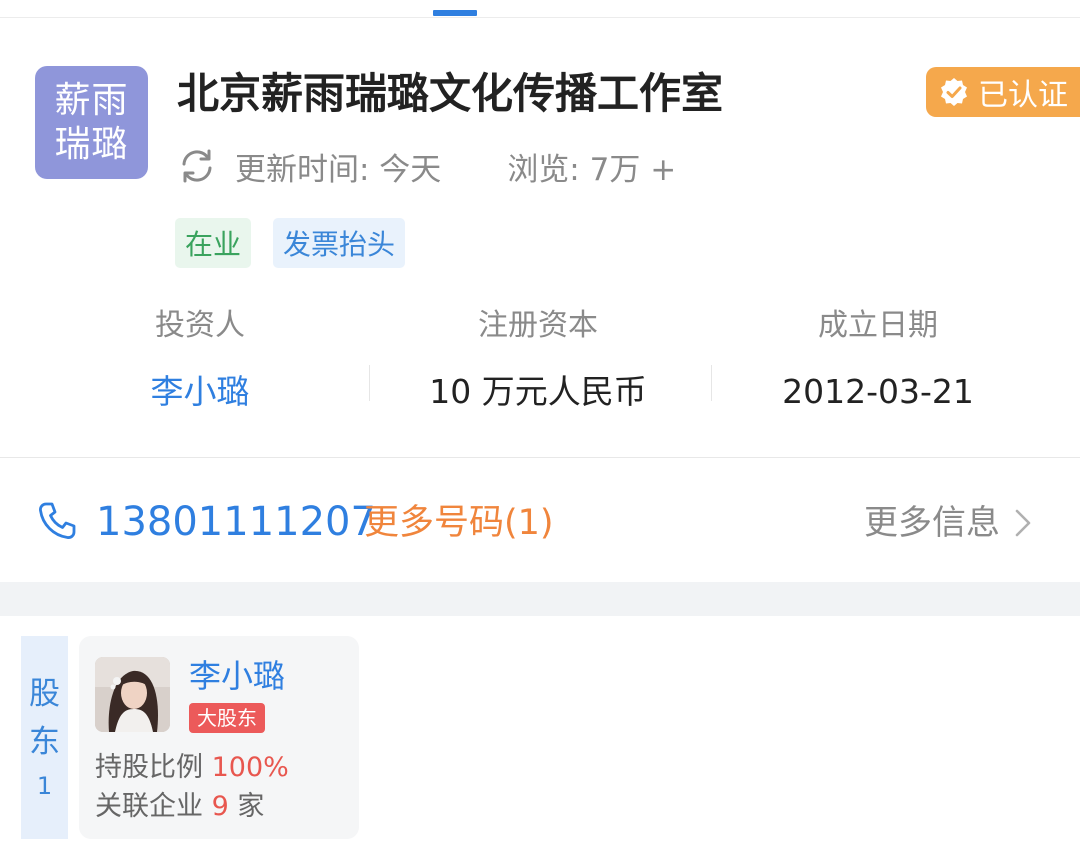  I want to click on refresh-icon, so click(197, 166).